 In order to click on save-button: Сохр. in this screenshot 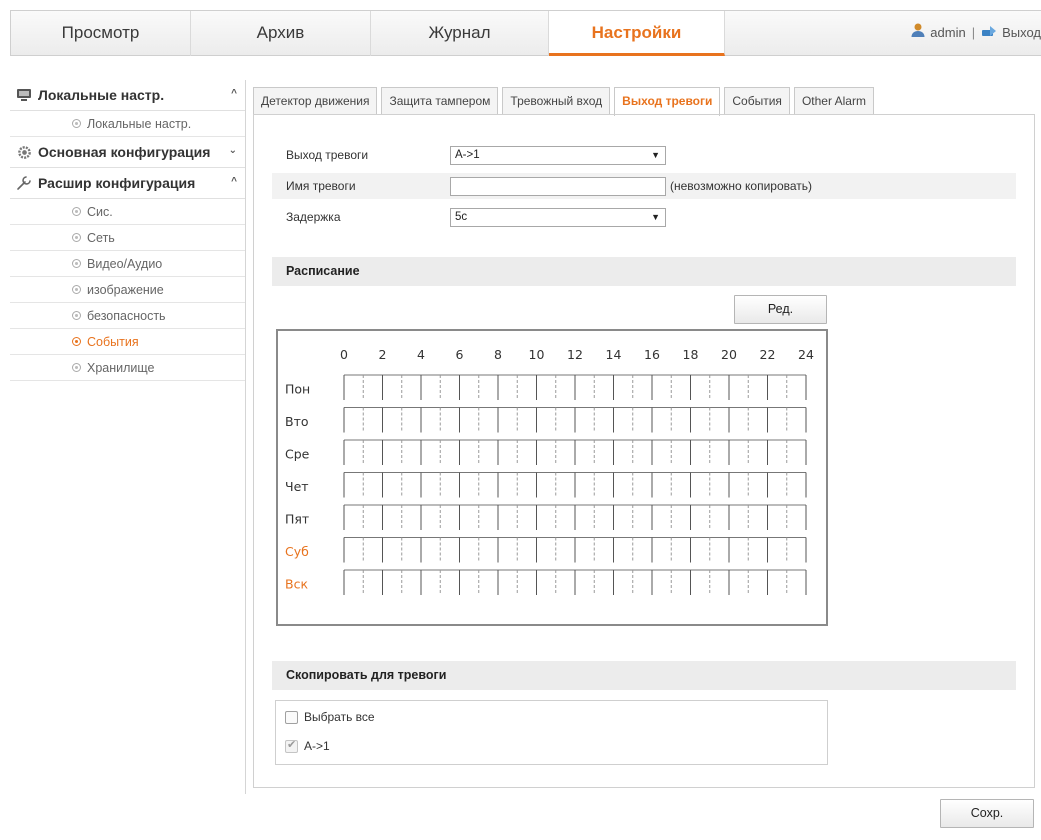, I will do `click(987, 813)`.